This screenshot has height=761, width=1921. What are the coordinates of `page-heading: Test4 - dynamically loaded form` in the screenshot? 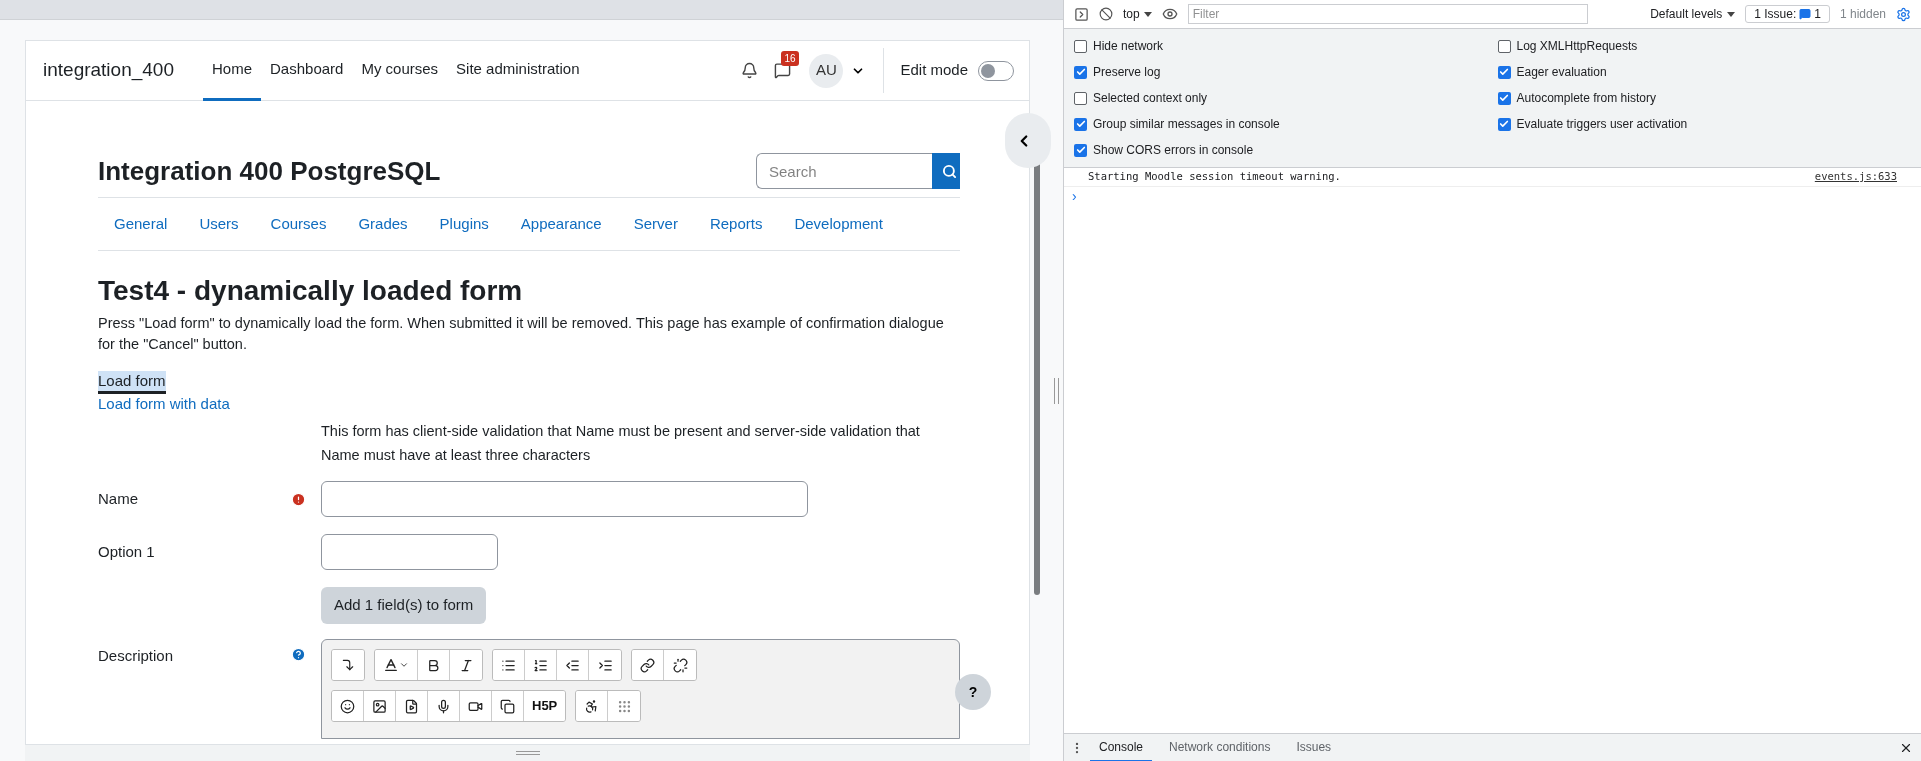 It's located at (311, 291).